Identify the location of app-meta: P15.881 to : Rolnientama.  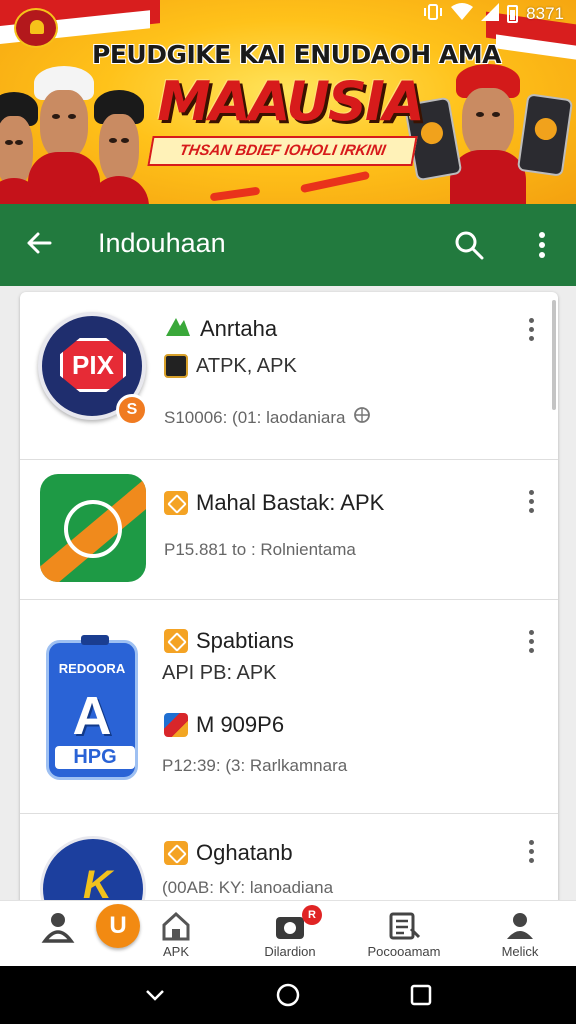
(260, 549).